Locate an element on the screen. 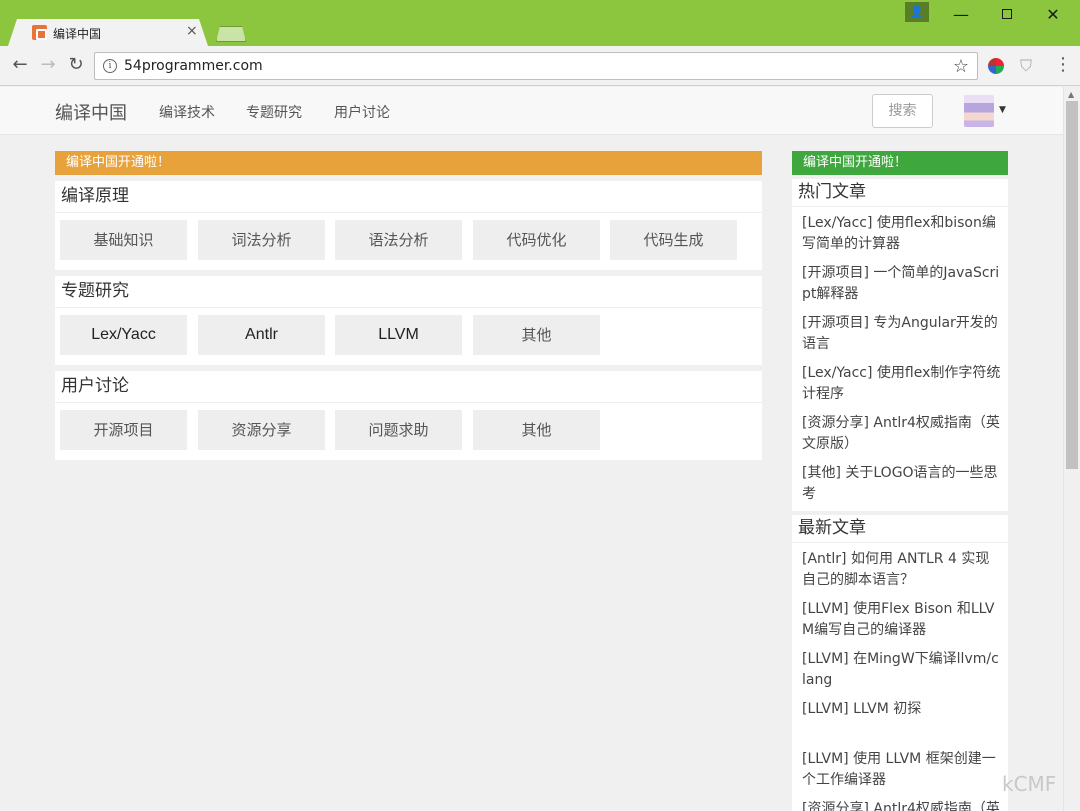 This screenshot has height=811, width=1080. section-title: 用户讨论 is located at coordinates (408, 387).